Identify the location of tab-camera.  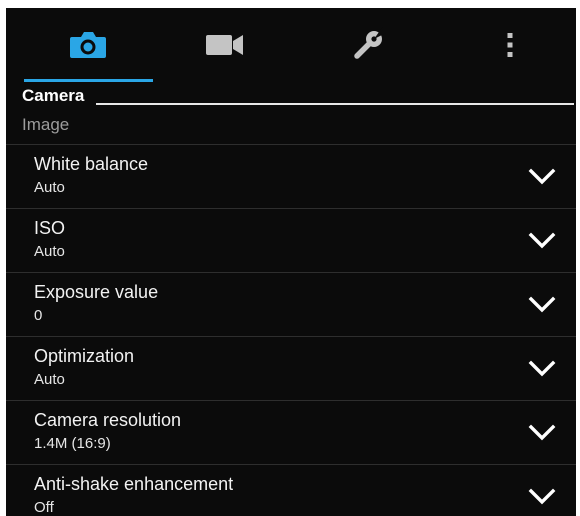
(88, 45).